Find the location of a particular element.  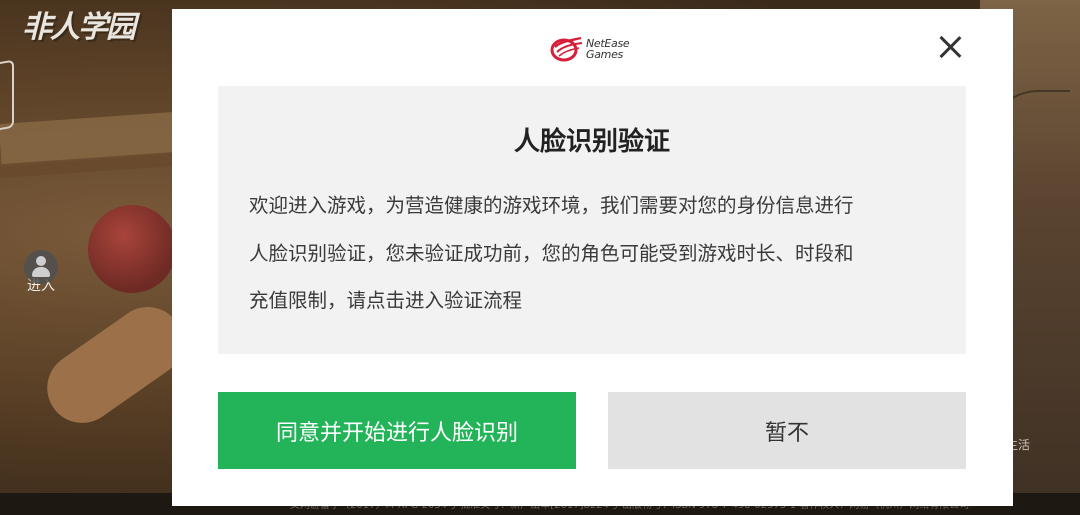

netease-games-logo: NetEase Games is located at coordinates (594, 49).